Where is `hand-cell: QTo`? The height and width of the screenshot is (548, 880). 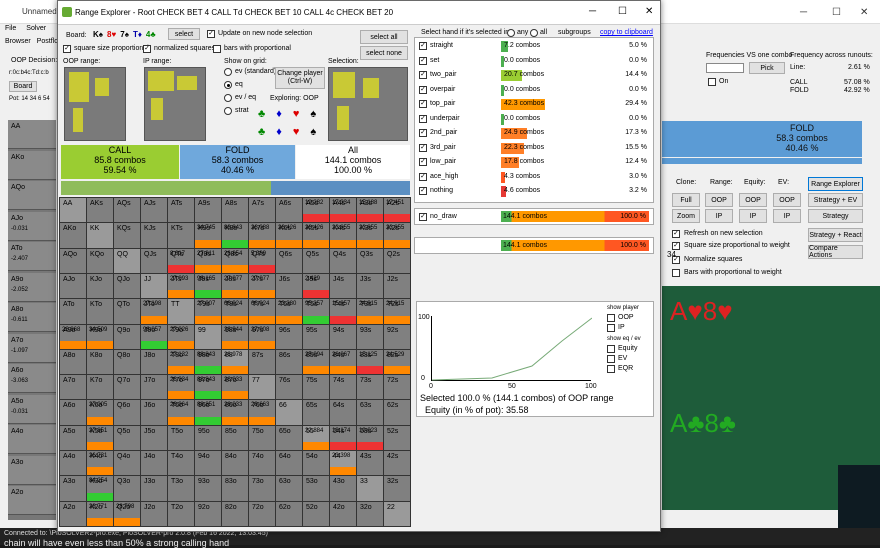
hand-cell: QTo is located at coordinates (127, 311).